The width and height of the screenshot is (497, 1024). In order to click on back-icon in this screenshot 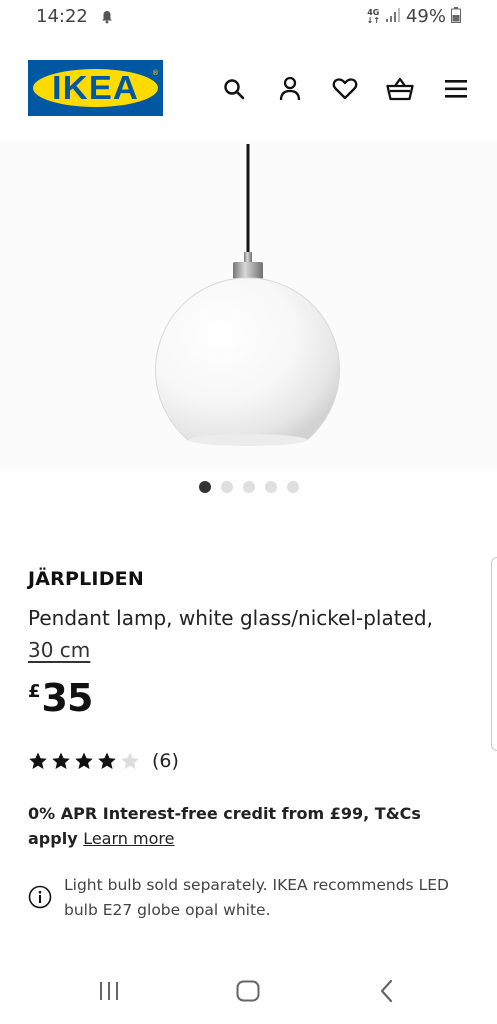, I will do `click(387, 991)`.